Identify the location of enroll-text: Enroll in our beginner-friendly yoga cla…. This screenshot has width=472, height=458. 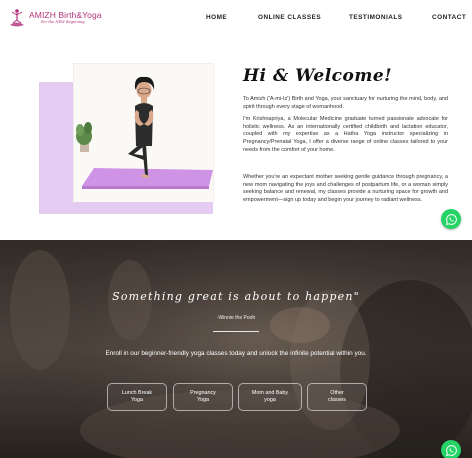
(236, 353).